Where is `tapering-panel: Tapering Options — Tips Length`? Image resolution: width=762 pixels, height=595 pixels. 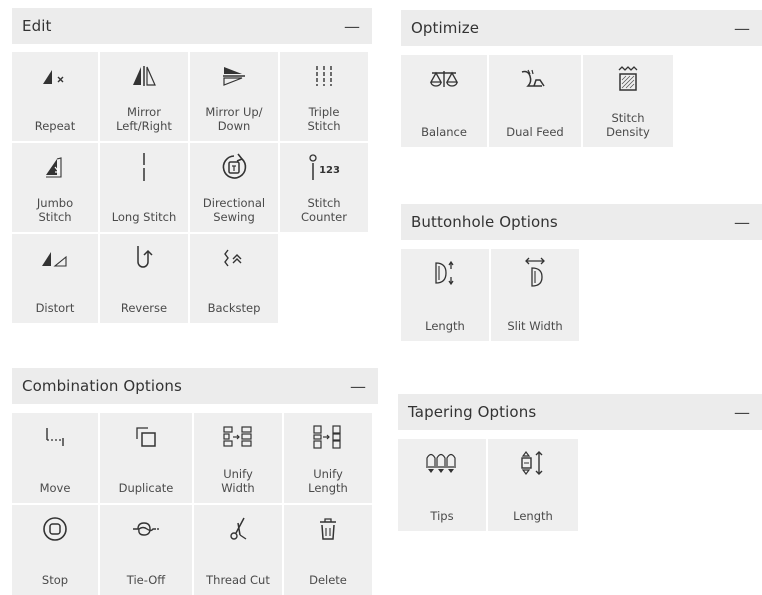
tapering-panel: Tapering Options — Tips Length is located at coordinates (580, 462).